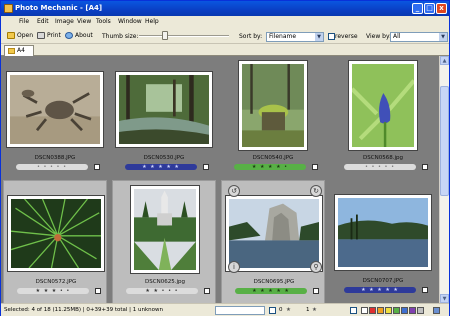 The height and width of the screenshot is (316, 450). What do you see at coordinates (164, 158) in the screenshot?
I see `thumbnail-filename: DSCN0530.JPG` at bounding box center [164, 158].